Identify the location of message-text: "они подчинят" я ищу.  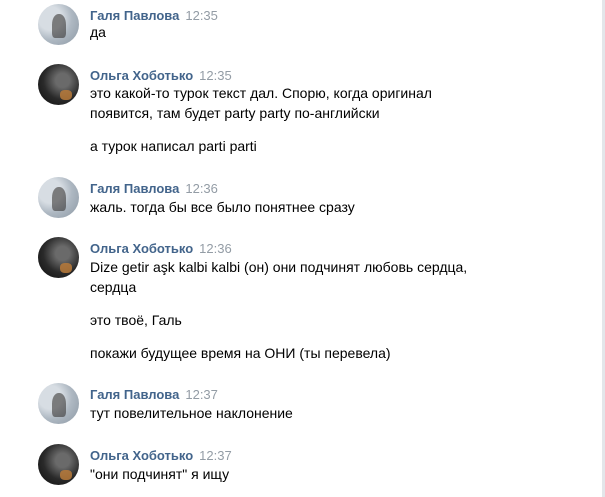
(160, 474).